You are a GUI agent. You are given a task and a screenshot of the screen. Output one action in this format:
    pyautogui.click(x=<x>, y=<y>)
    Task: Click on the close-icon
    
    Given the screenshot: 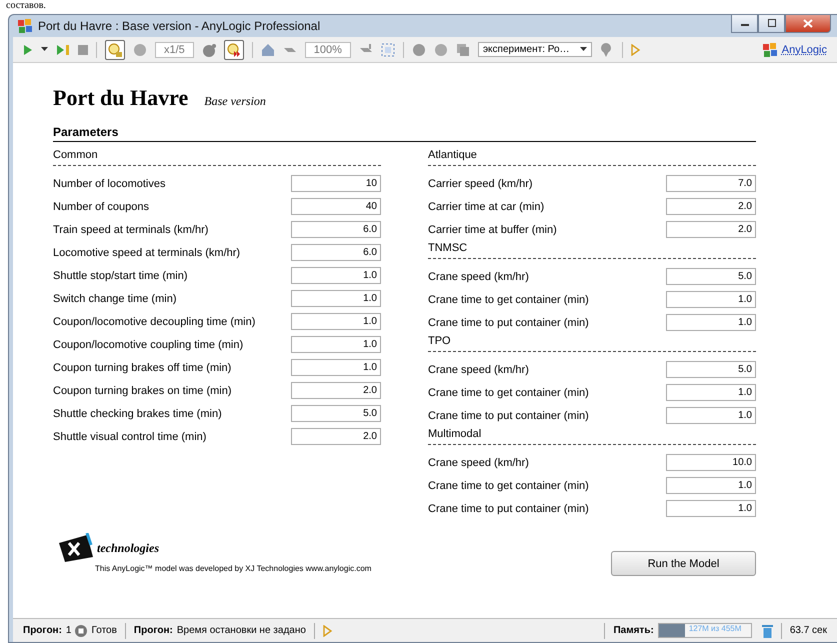 What is the action you would take?
    pyautogui.click(x=808, y=23)
    